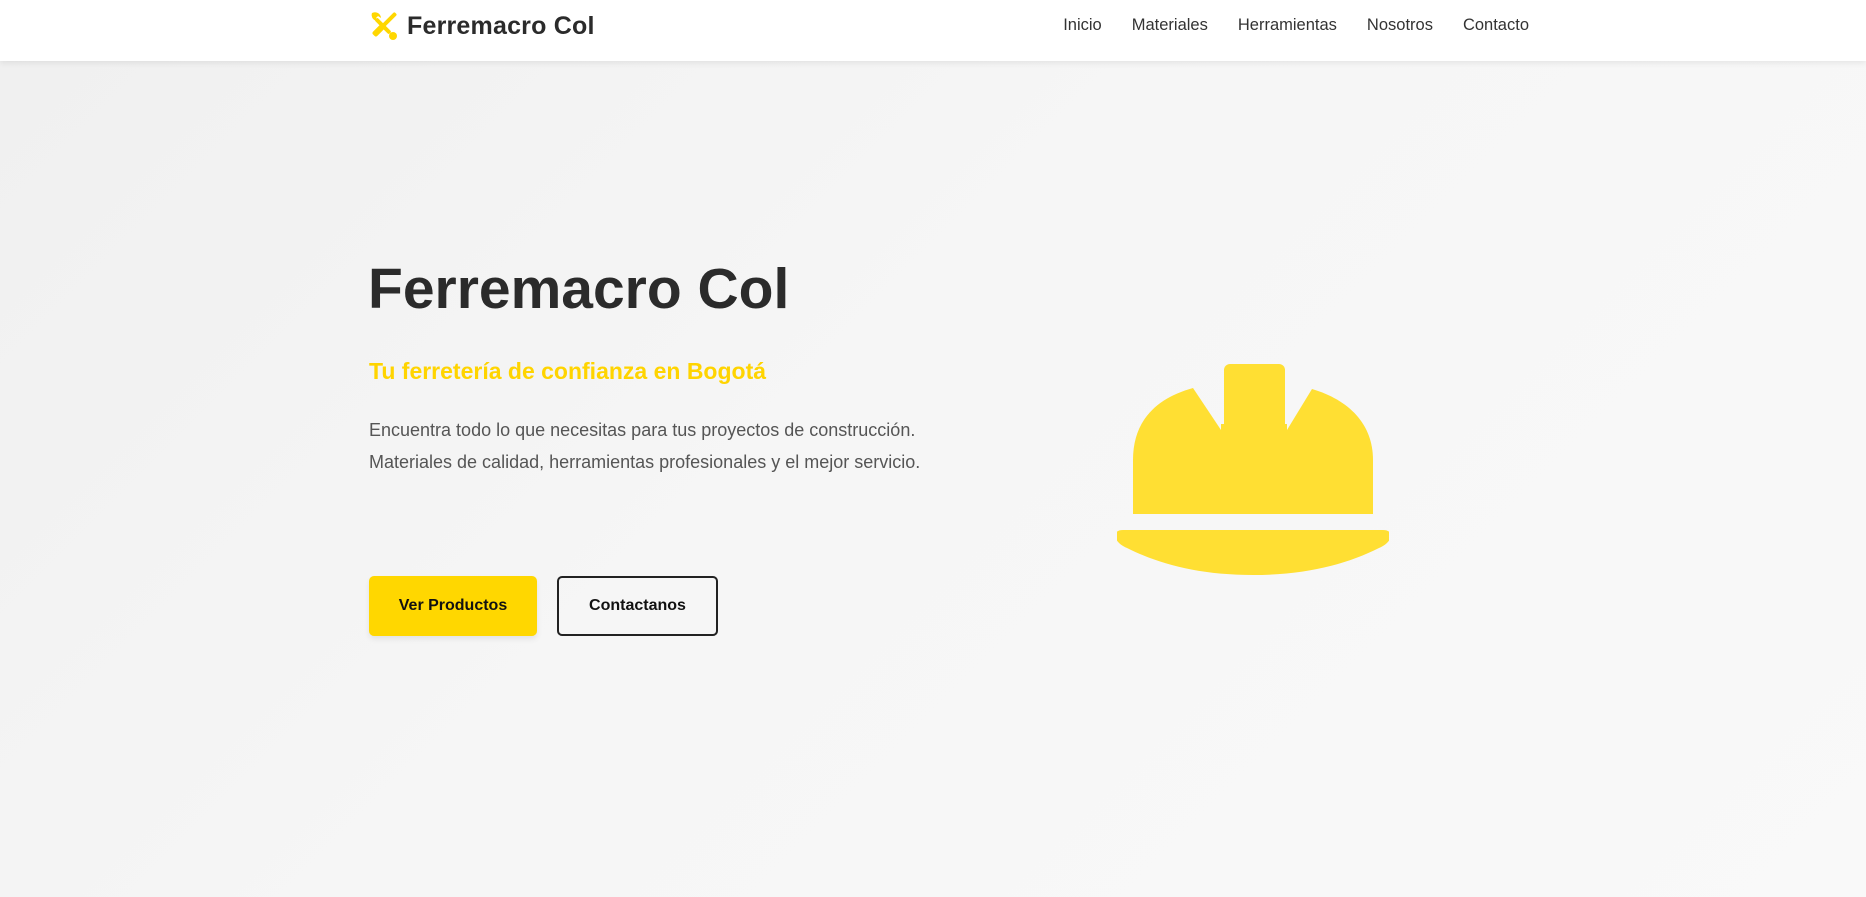 This screenshot has height=897, width=1866. Describe the element at coordinates (568, 371) in the screenshot. I see `hero-subtitle: Tu ferretería de confianza en Bogotá` at that location.